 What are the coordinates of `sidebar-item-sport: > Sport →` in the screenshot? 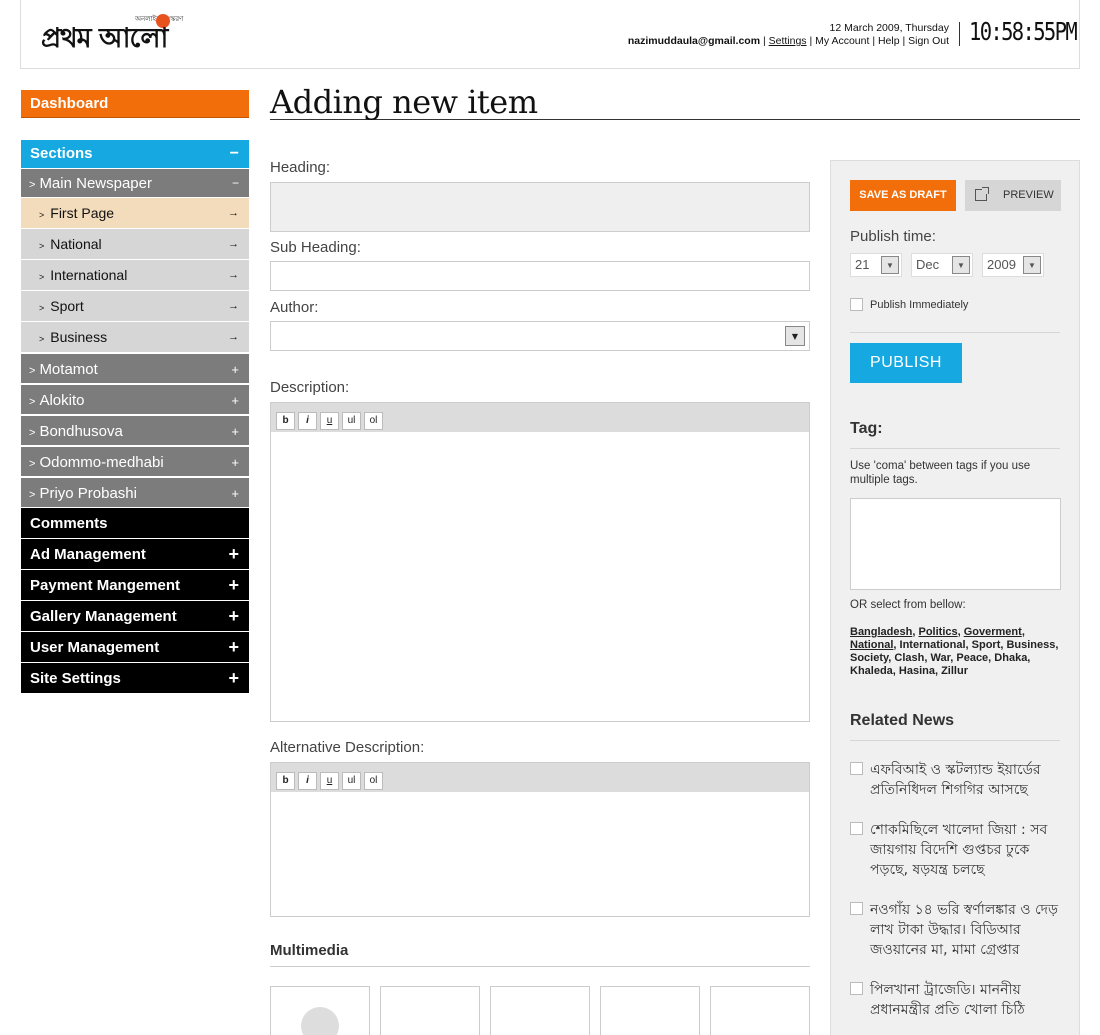 It's located at (135, 305).